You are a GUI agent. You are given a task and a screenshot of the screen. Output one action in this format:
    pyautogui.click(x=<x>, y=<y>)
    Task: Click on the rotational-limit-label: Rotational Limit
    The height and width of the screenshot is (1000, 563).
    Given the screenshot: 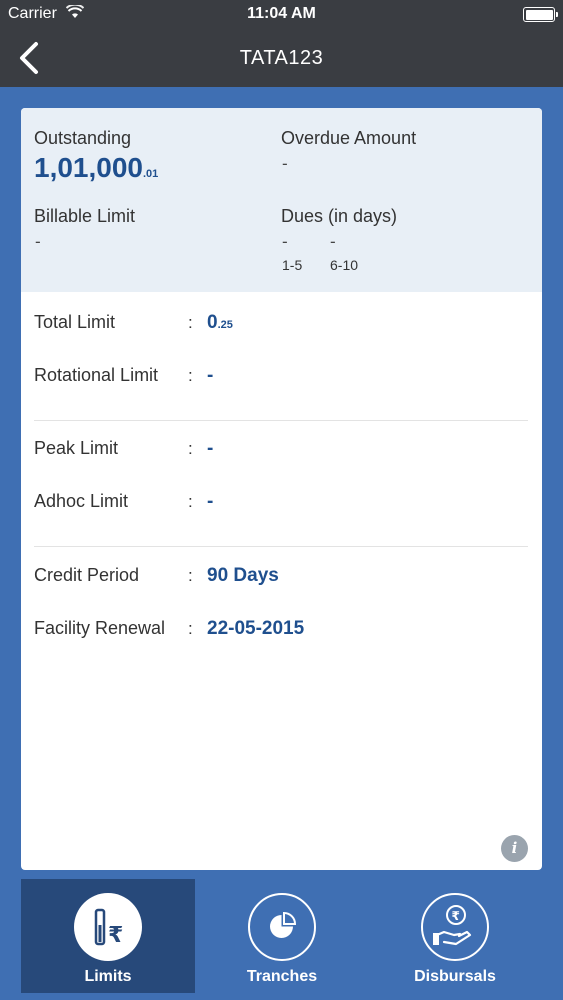 What is the action you would take?
    pyautogui.click(x=96, y=375)
    